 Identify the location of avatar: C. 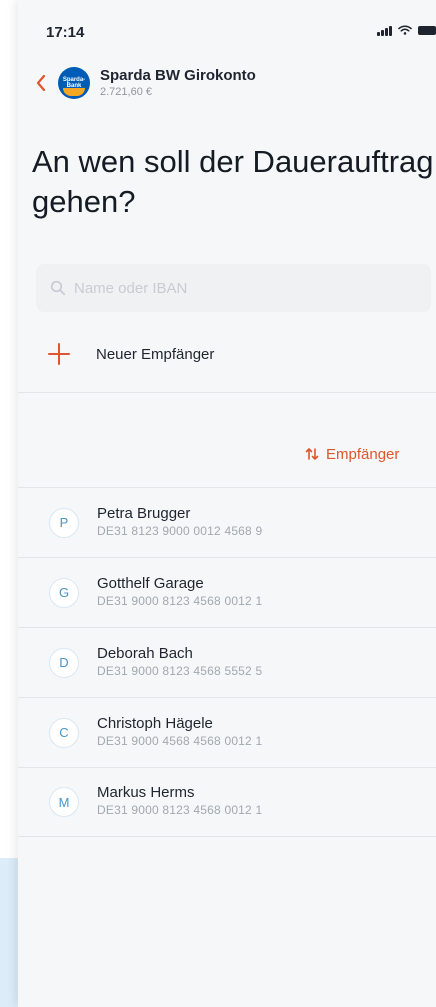
(64, 732).